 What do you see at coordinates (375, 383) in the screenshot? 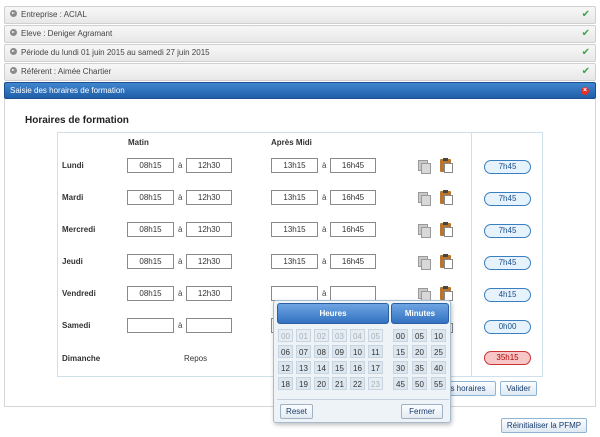
I see `hour-cell: 23` at bounding box center [375, 383].